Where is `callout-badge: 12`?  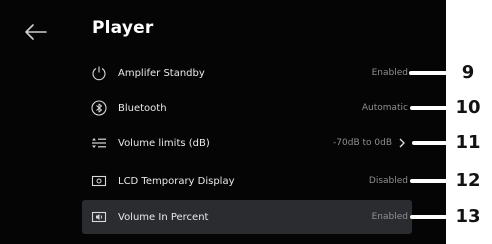
callout-badge: 12 is located at coordinates (468, 181).